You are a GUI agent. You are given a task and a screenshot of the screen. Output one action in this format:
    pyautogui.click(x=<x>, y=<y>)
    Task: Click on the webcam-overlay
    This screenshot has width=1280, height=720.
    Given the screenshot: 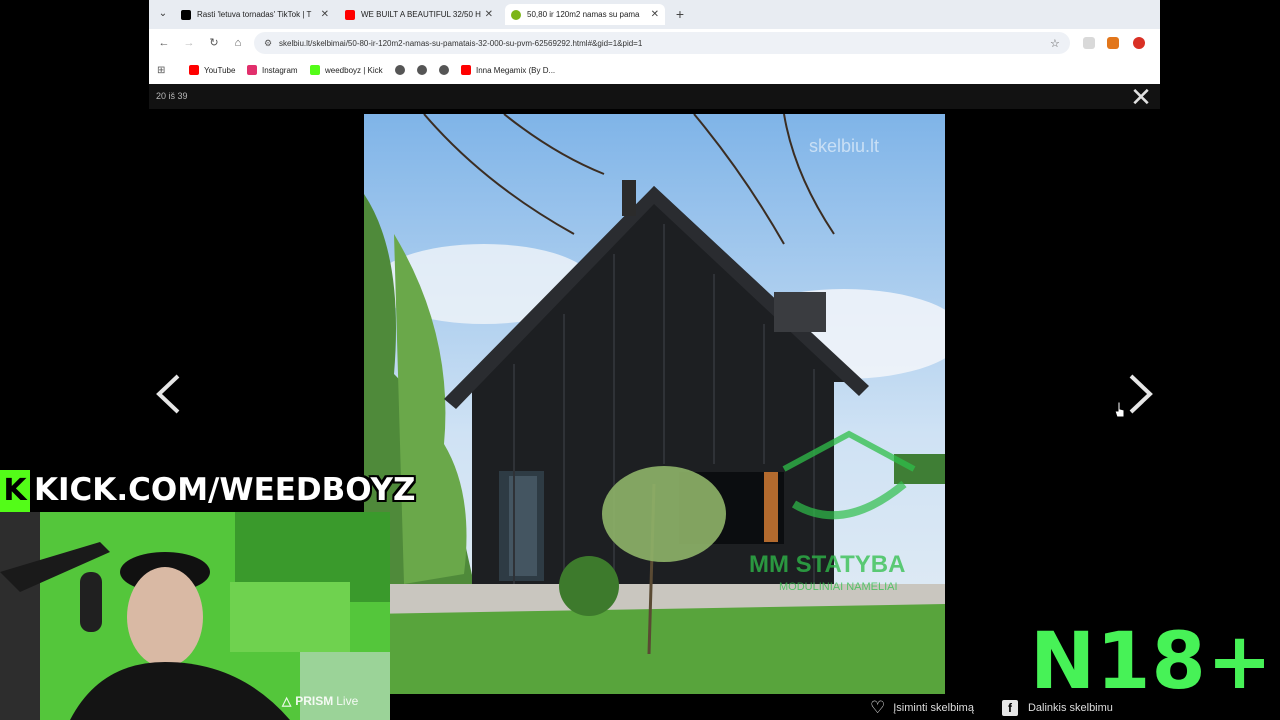 What is the action you would take?
    pyautogui.click(x=195, y=616)
    